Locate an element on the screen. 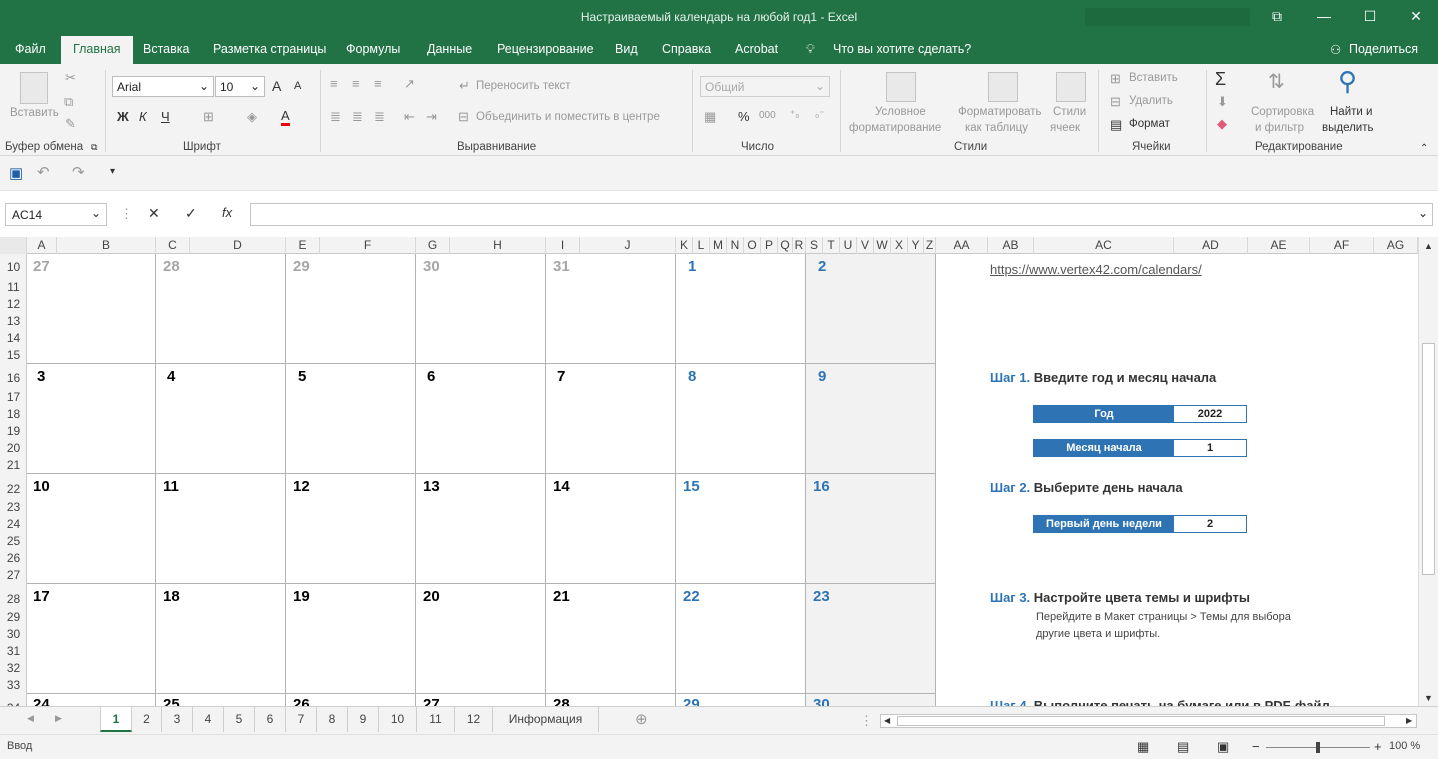 The width and height of the screenshot is (1438, 759). orientation-icon: ↗ is located at coordinates (409, 83).